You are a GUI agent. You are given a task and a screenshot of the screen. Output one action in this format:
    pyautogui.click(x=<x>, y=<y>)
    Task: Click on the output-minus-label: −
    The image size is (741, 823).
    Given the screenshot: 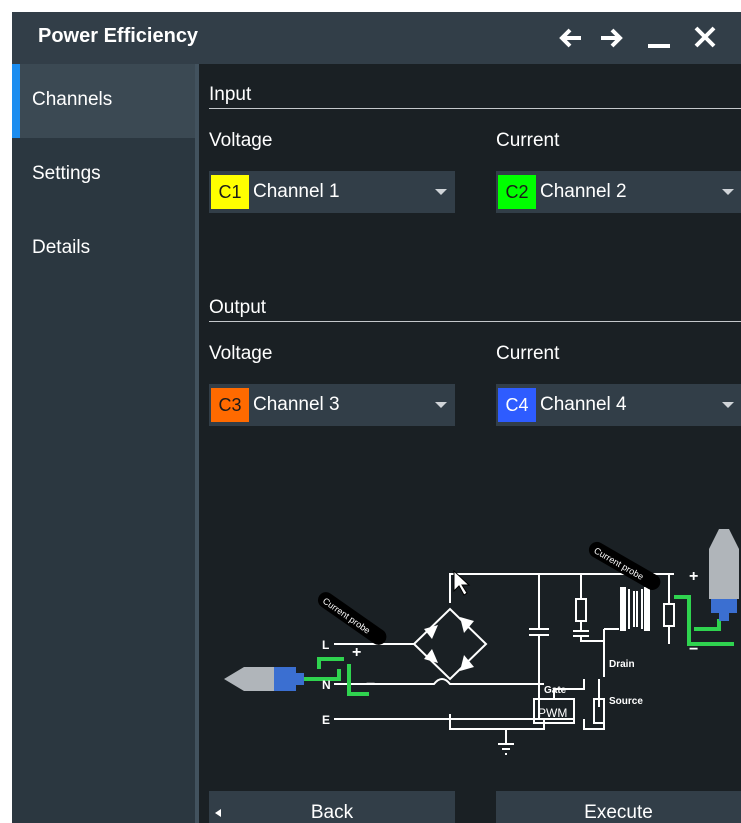 What is the action you would take?
    pyautogui.click(x=693, y=649)
    